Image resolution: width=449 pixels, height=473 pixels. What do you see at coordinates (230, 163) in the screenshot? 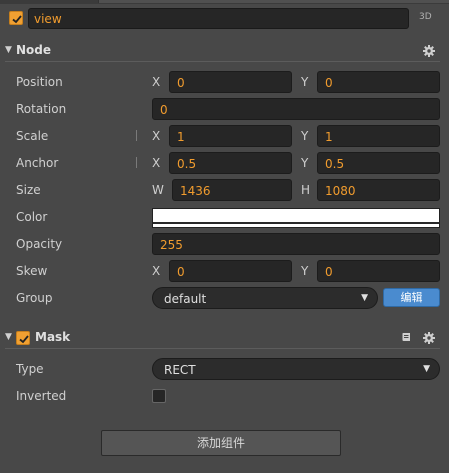
I see `anchor-x-input: 0.5` at bounding box center [230, 163].